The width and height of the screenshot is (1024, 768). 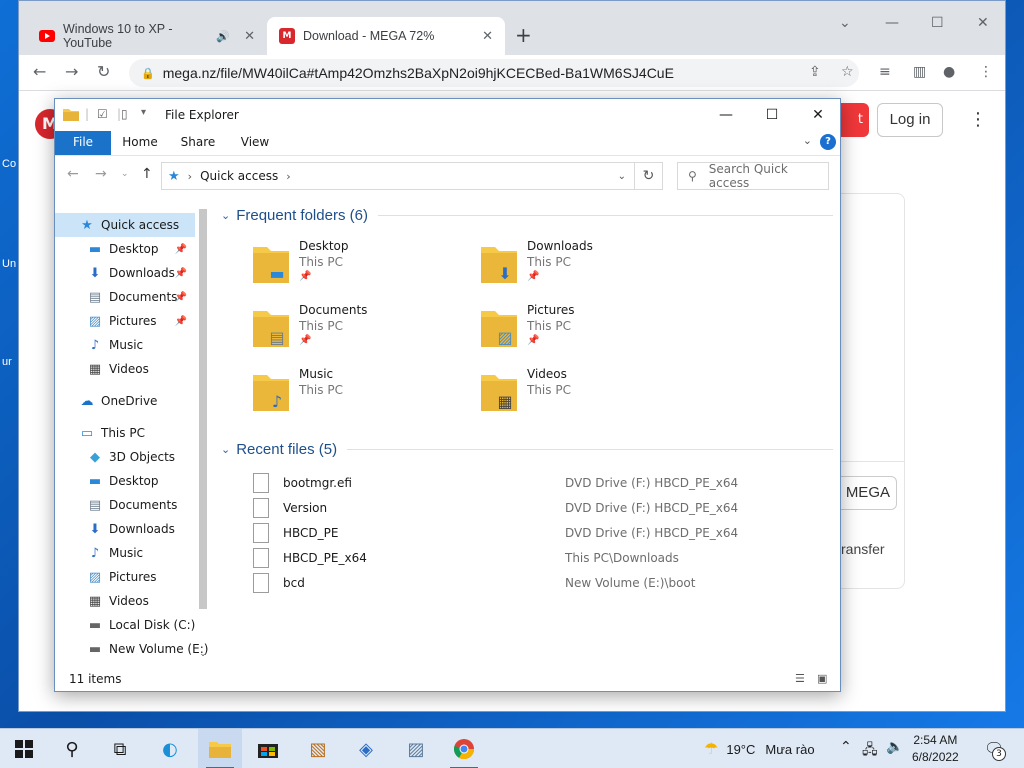 I want to click on weather-widget: ☂ 19°C Mưa rào, so click(x=759, y=749).